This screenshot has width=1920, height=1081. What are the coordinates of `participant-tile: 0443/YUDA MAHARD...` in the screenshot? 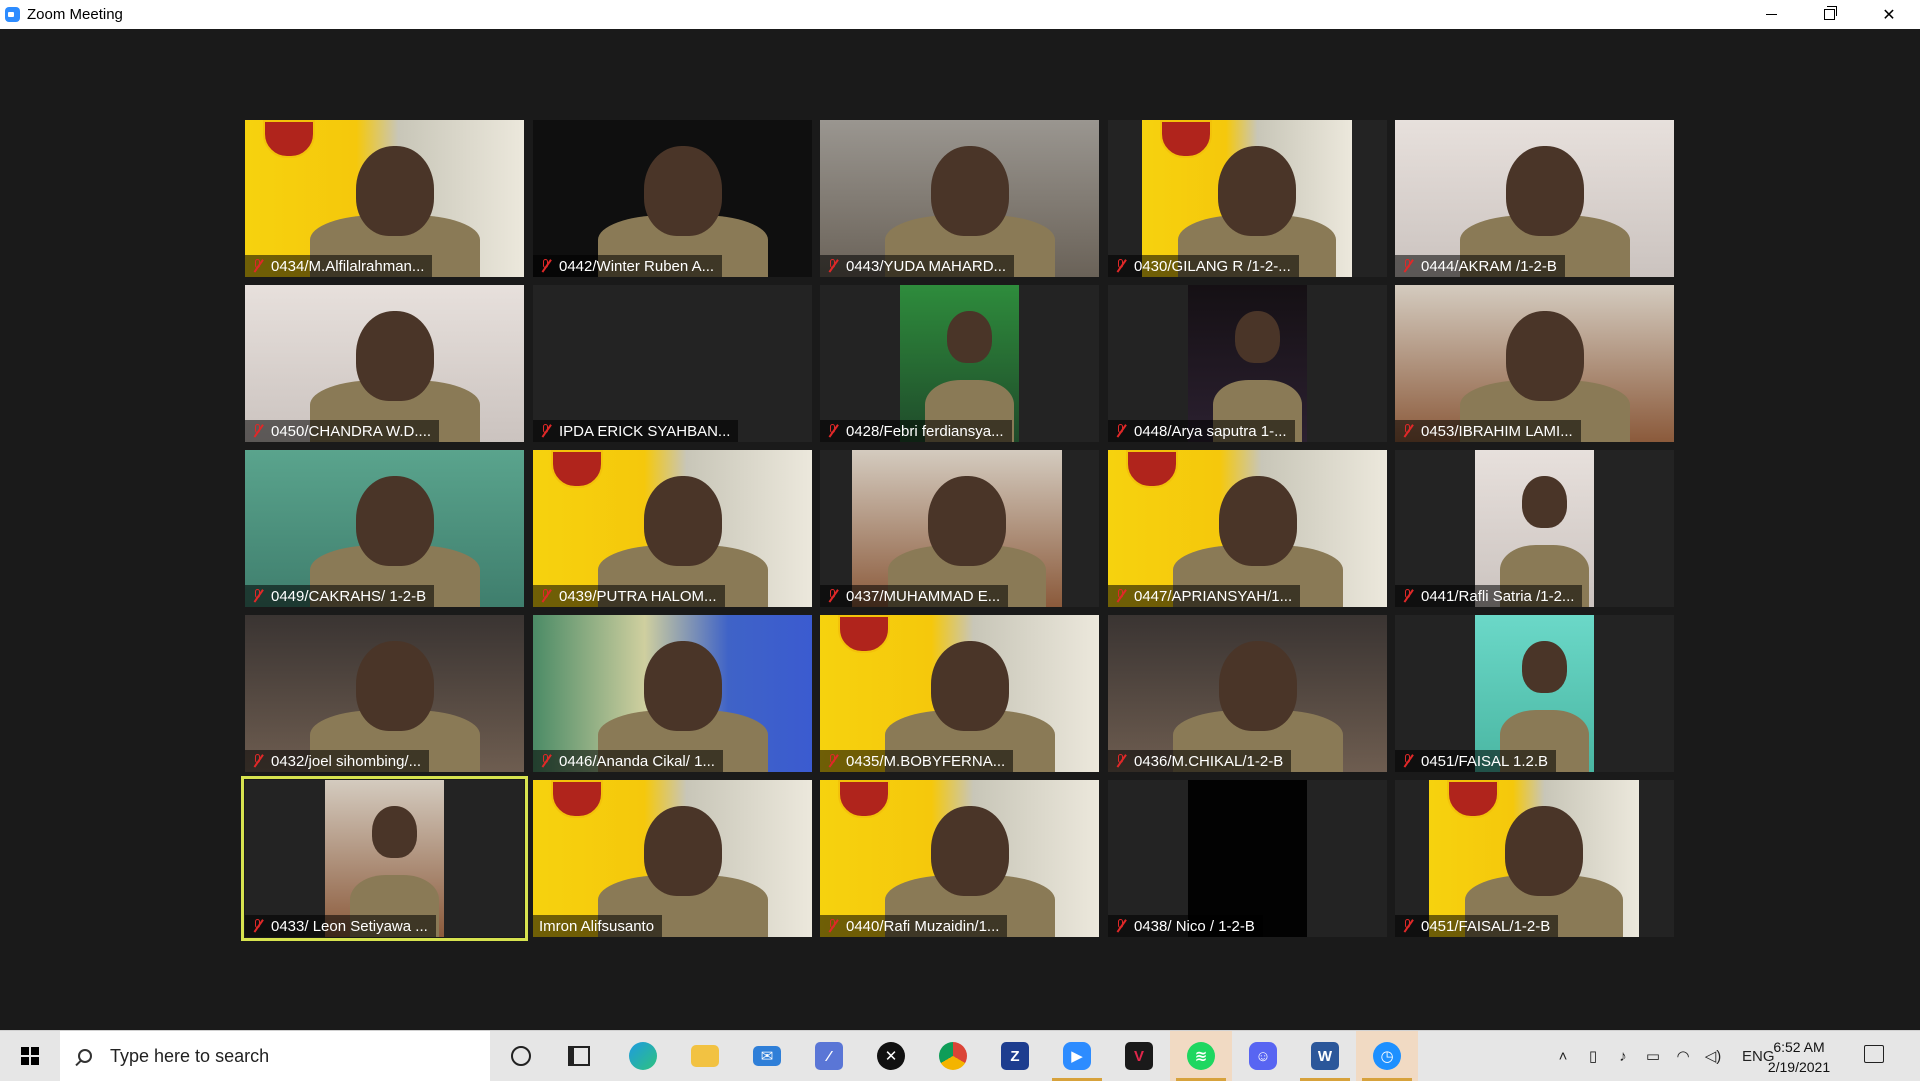 It's located at (959, 198).